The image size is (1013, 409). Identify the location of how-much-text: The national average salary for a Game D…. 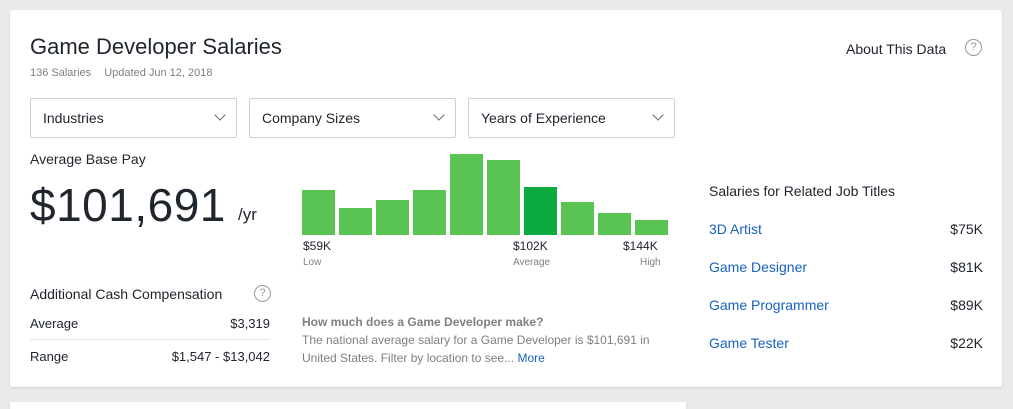
(476, 349).